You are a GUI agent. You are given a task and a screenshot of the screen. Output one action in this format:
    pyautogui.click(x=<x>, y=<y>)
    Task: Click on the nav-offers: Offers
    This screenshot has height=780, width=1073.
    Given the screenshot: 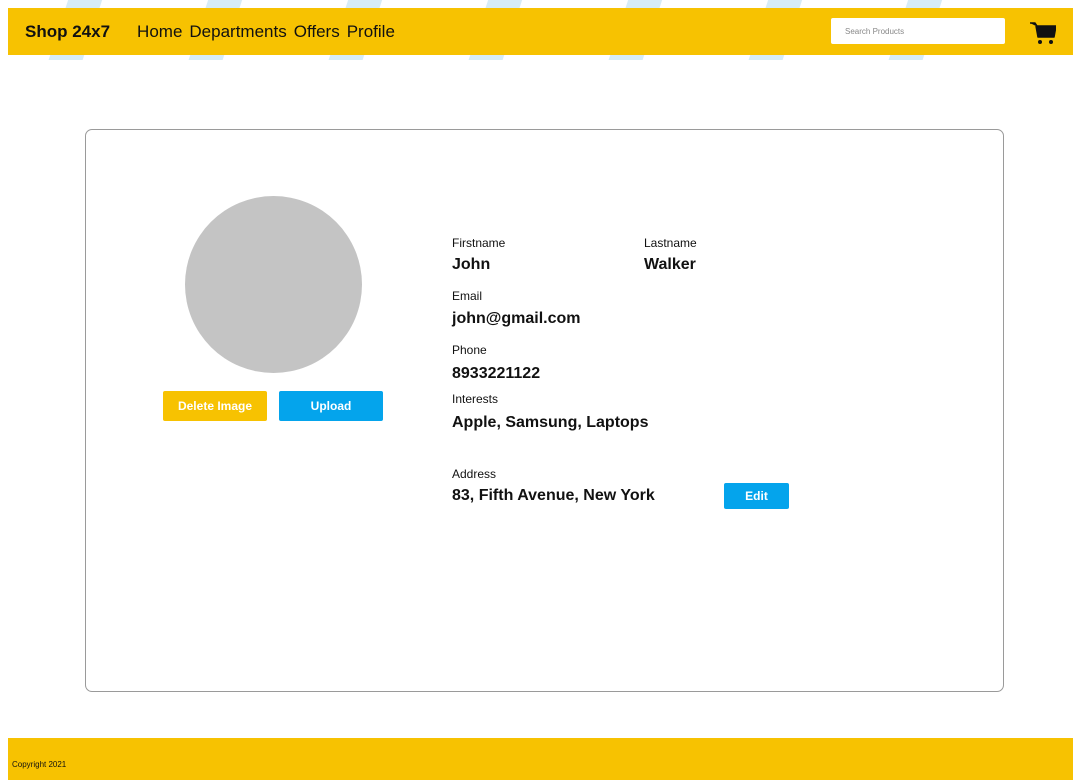 What is the action you would take?
    pyautogui.click(x=317, y=32)
    